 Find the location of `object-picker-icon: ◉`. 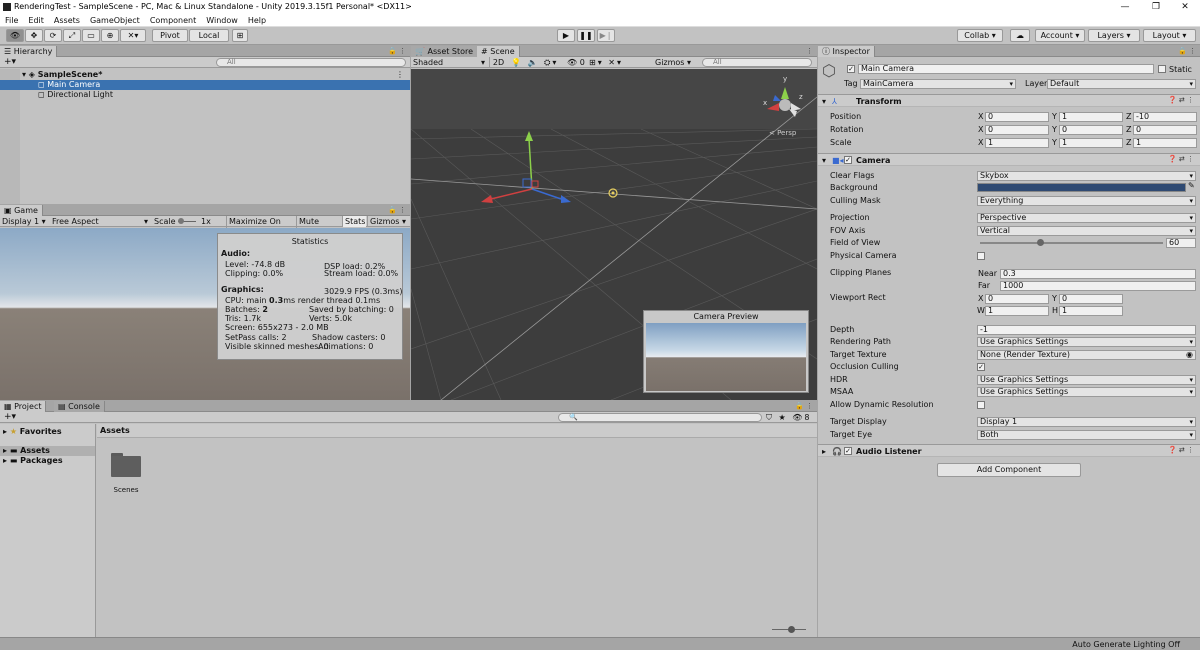

object-picker-icon: ◉ is located at coordinates (1189, 355).